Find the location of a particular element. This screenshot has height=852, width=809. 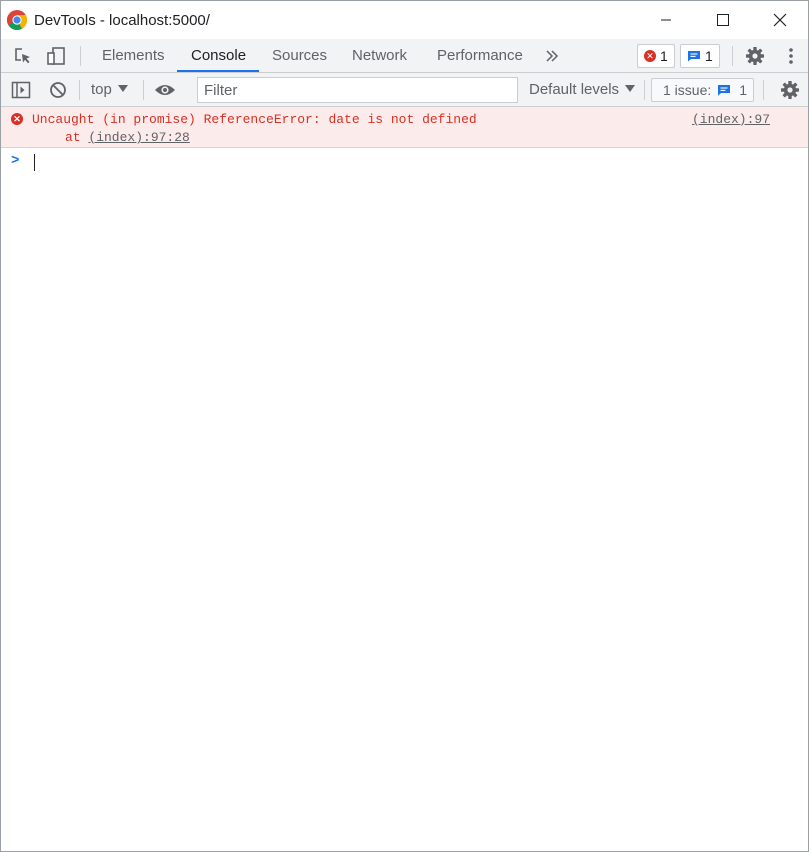

issues-button: 1 issue: 1 is located at coordinates (703, 90).